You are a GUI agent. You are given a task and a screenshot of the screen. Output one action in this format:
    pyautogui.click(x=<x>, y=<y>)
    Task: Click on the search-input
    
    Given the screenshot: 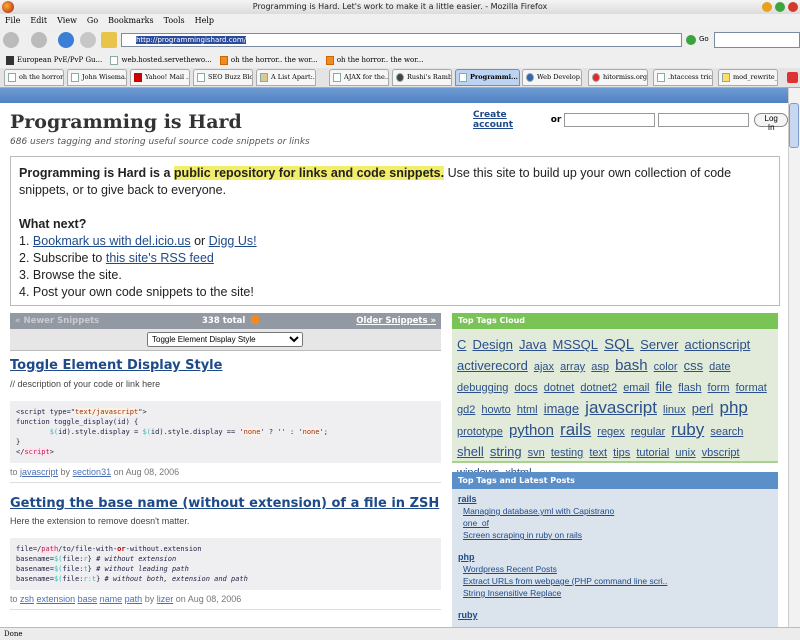 What is the action you would take?
    pyautogui.click(x=757, y=40)
    